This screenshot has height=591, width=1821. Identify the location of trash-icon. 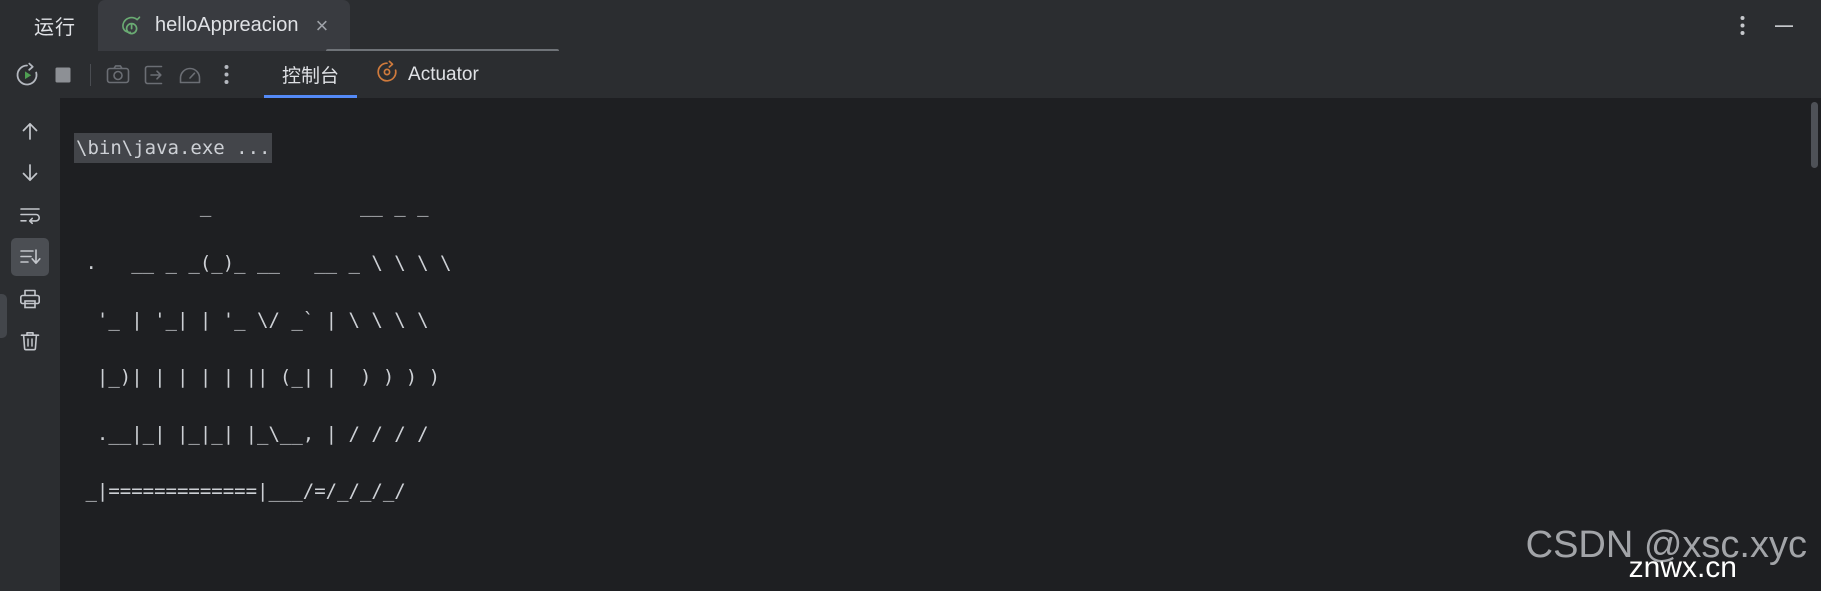
(30, 341).